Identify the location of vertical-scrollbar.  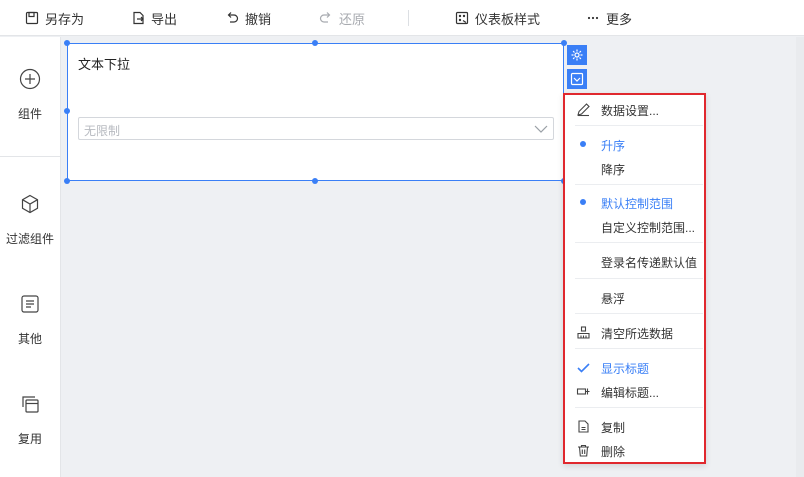
(800, 257).